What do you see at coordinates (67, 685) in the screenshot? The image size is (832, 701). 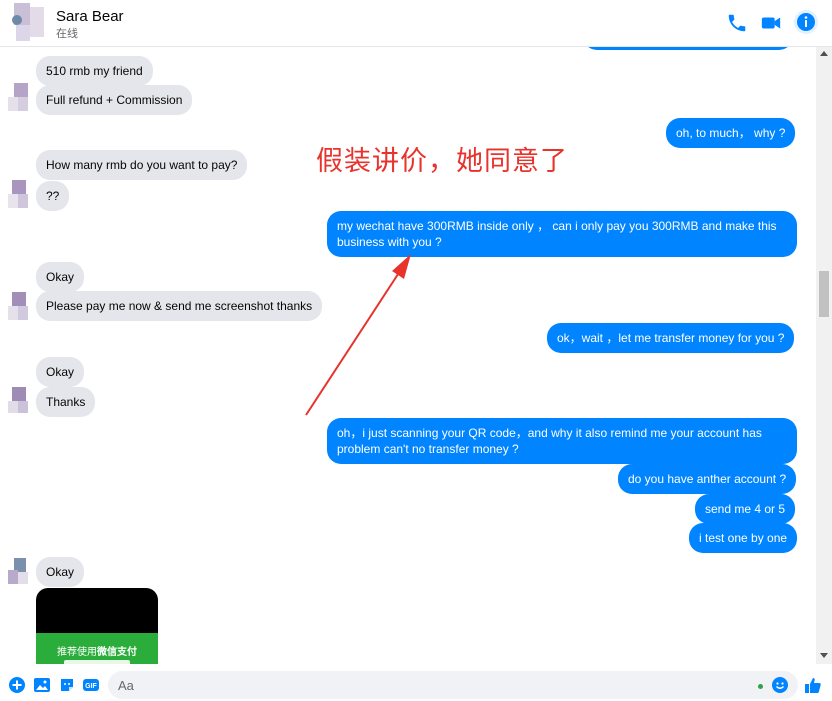 I see `sticker-icon` at bounding box center [67, 685].